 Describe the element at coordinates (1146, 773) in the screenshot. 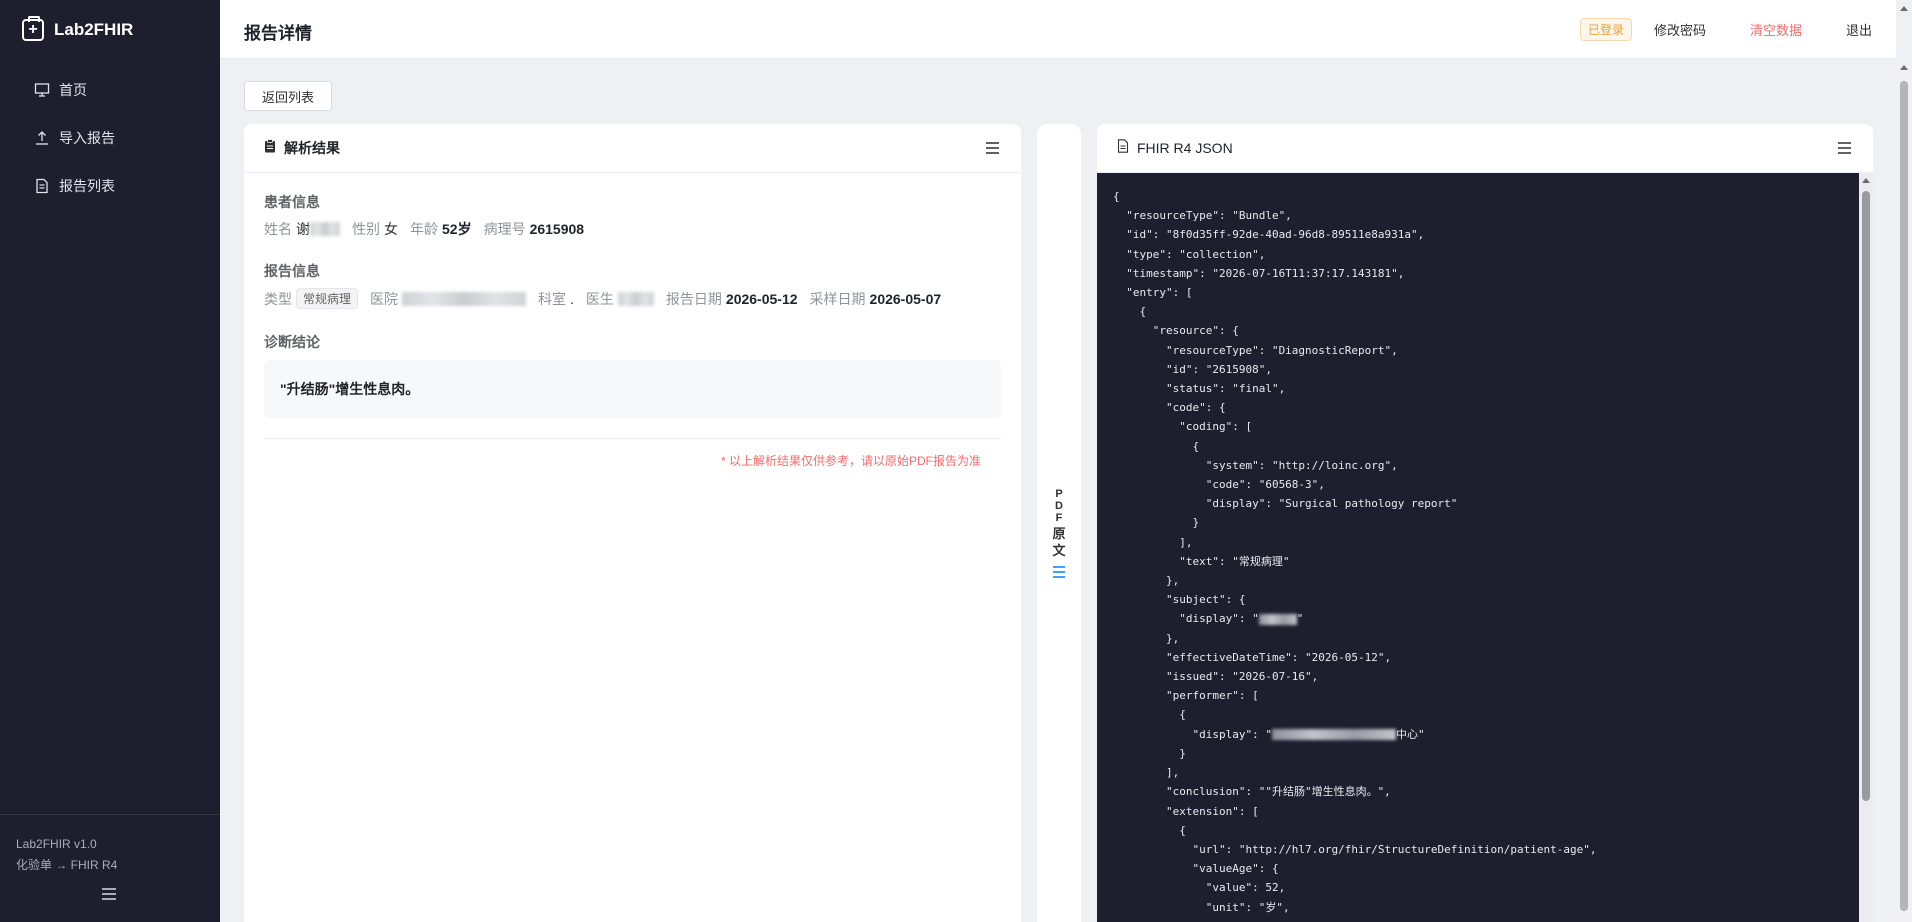

I see `json-line: ],` at that location.